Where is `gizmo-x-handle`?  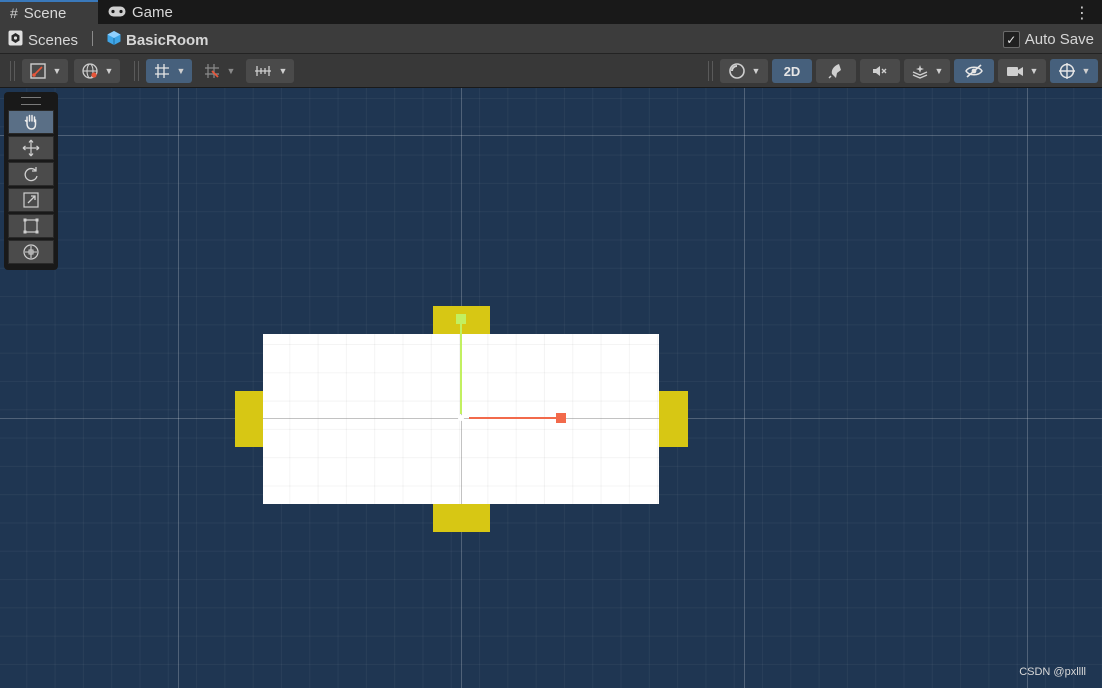
gizmo-x-handle is located at coordinates (561, 418).